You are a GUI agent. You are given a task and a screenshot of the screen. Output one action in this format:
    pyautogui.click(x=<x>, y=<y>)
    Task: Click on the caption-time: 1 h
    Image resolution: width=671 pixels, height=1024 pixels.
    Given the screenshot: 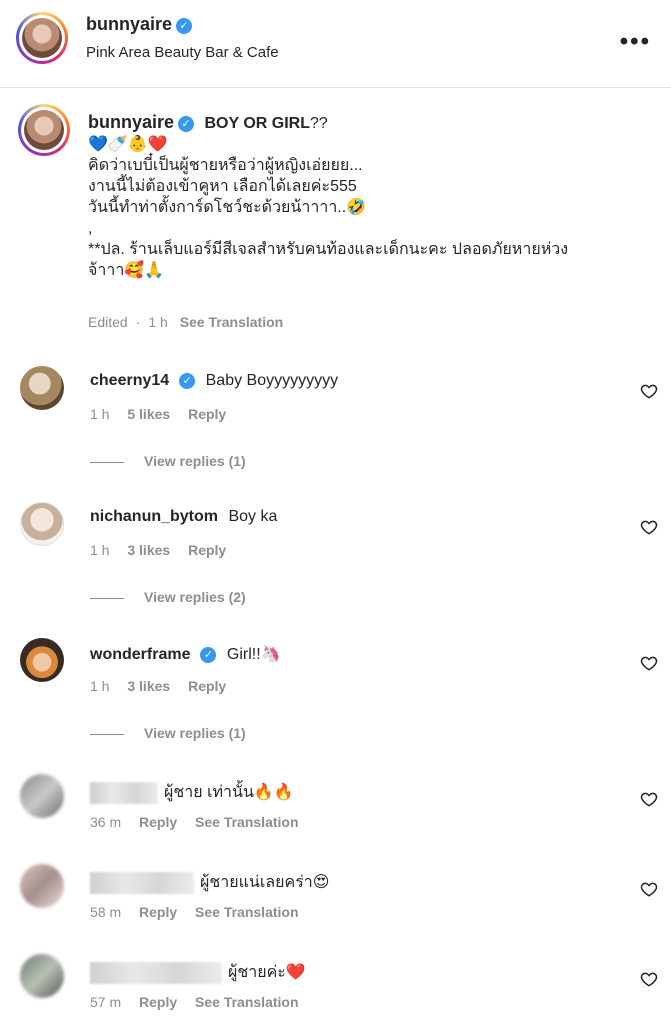 What is the action you would take?
    pyautogui.click(x=157, y=322)
    